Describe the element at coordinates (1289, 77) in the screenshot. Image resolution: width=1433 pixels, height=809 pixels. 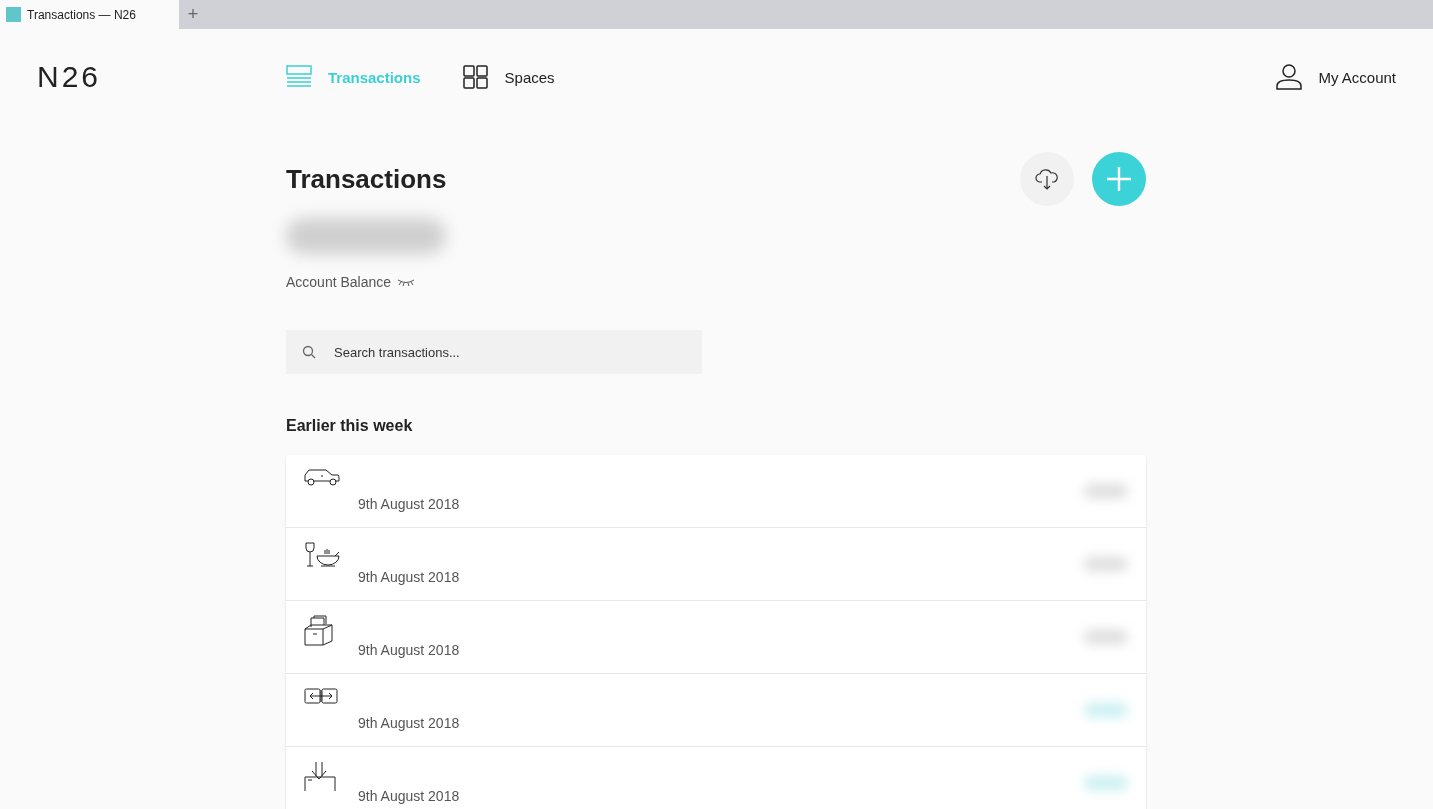
I see `person-icon` at that location.